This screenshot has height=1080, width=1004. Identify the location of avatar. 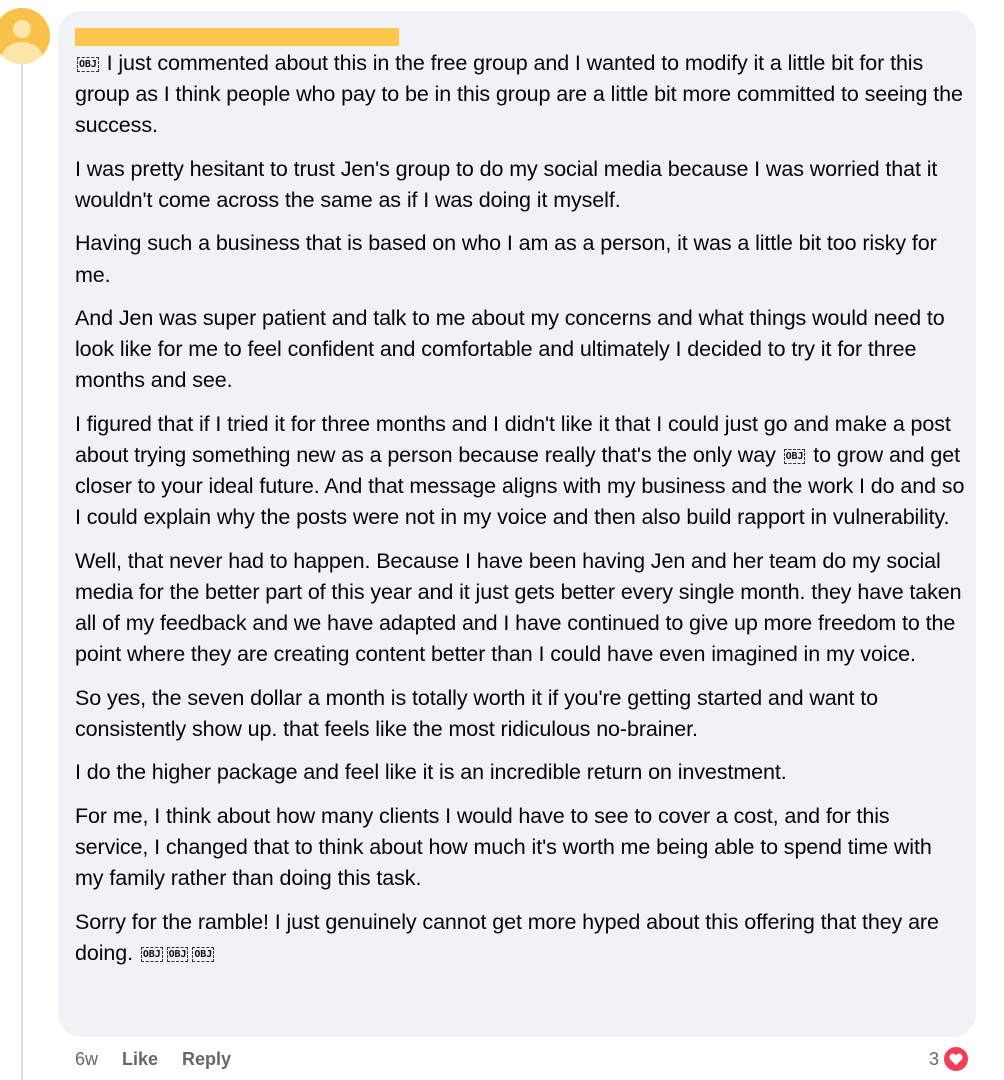
(25, 36).